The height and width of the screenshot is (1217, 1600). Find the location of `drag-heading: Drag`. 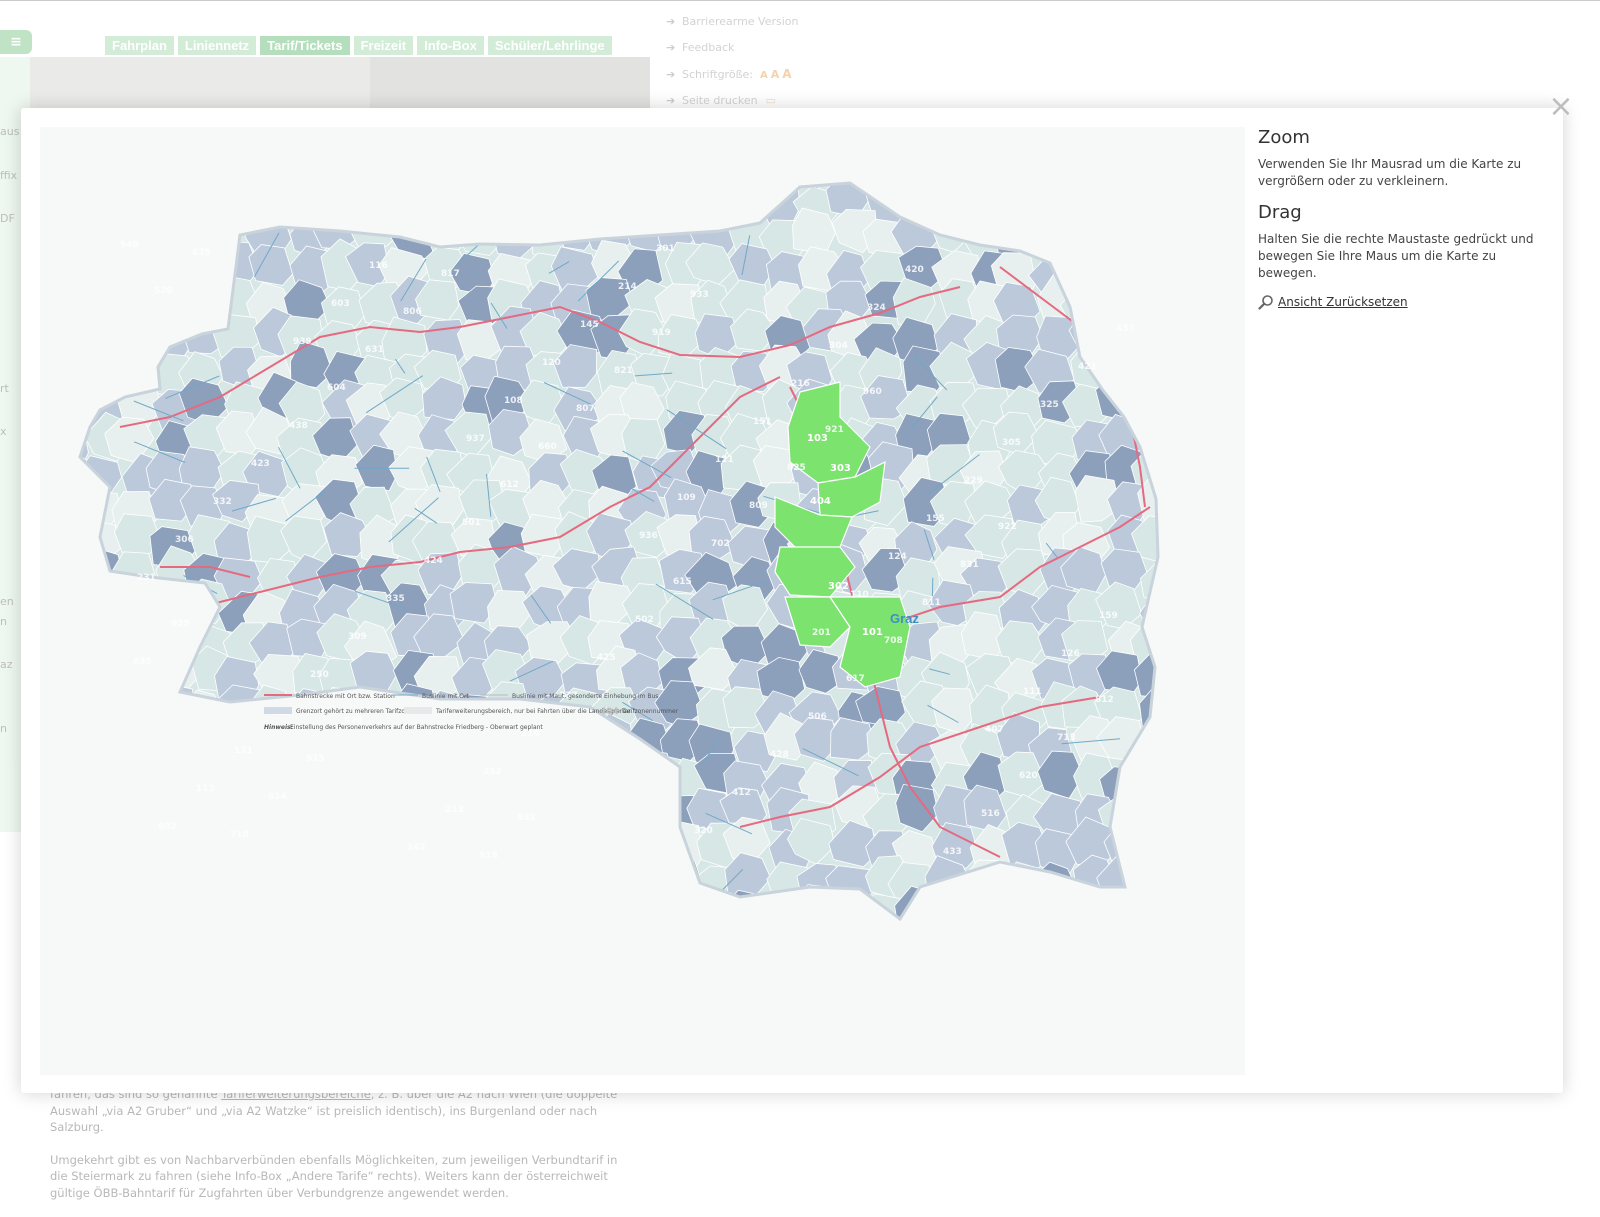

drag-heading: Drag is located at coordinates (1398, 212).